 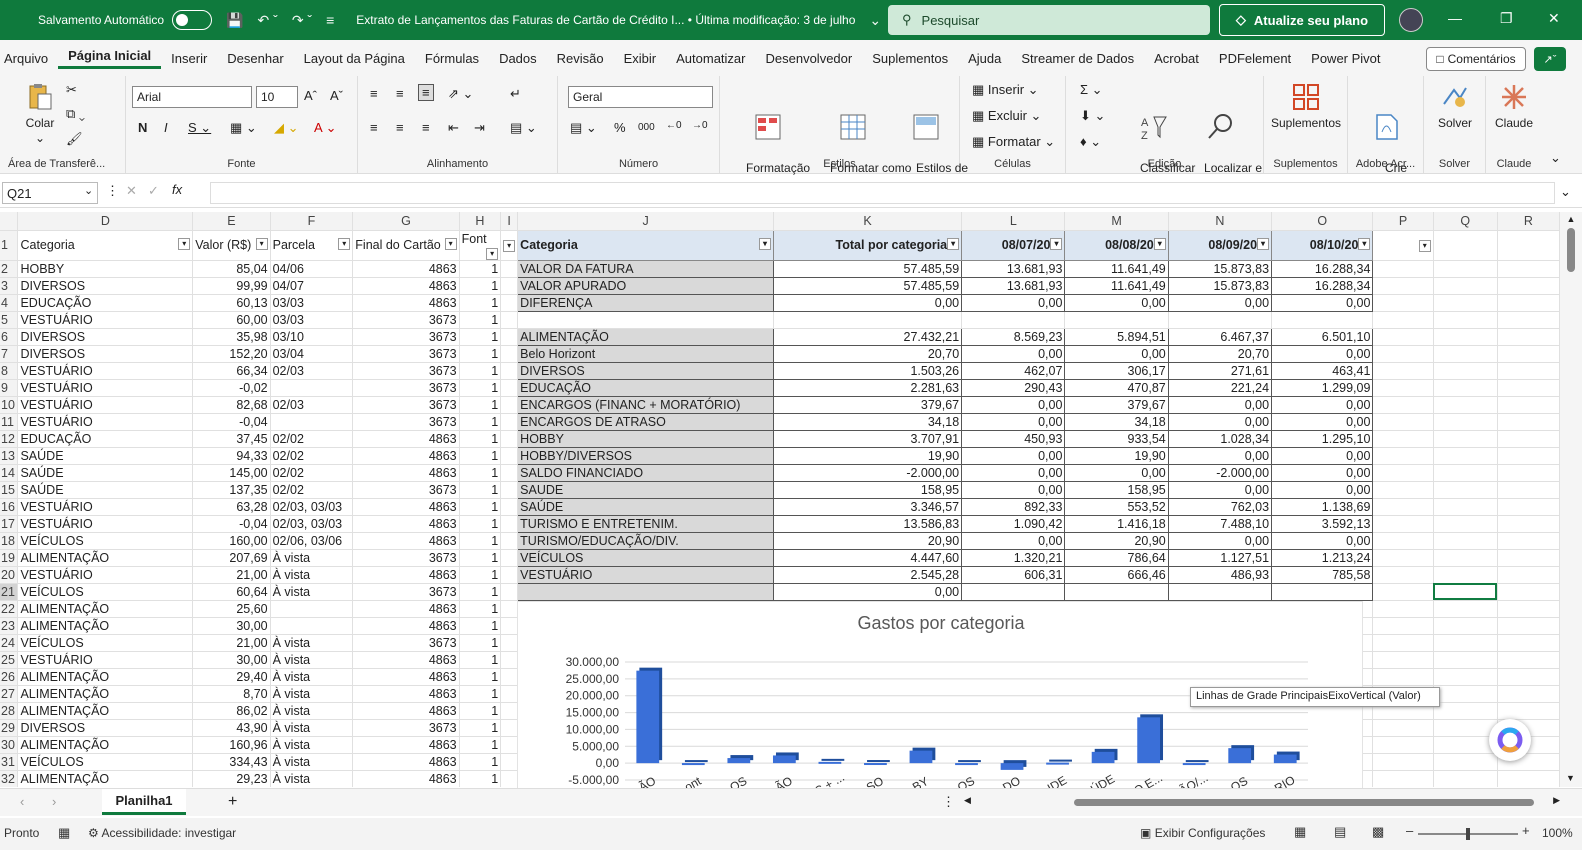 I want to click on row-header: 31, so click(x=9, y=762).